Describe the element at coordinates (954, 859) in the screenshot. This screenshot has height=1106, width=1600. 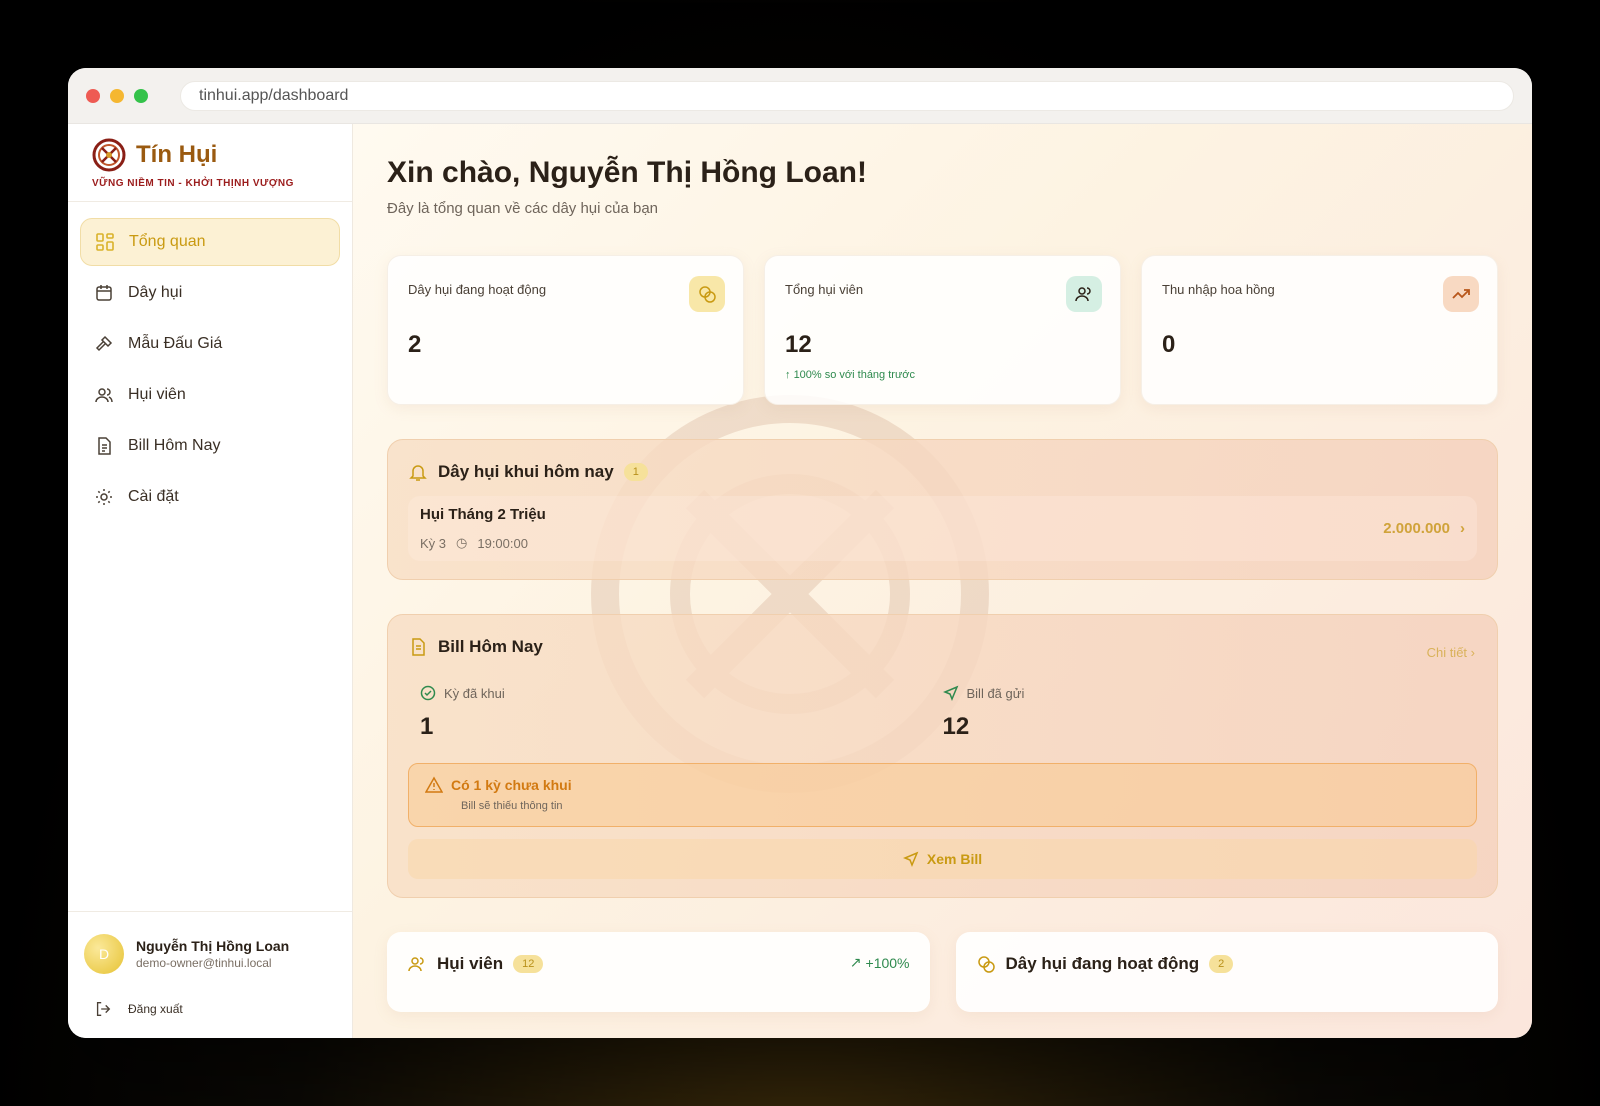
I see `view-bill-label: Xem Bill` at that location.